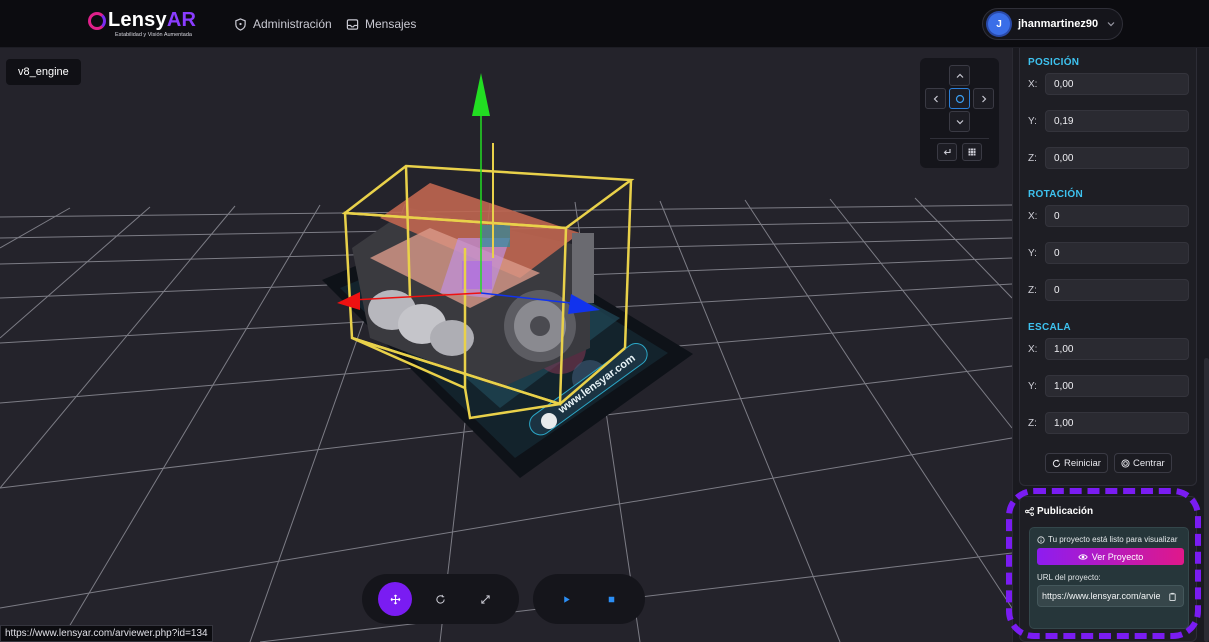 The height and width of the screenshot is (642, 1209). Describe the element at coordinates (1054, 62) in the screenshot. I see `position-title: POSICIÓN` at that location.